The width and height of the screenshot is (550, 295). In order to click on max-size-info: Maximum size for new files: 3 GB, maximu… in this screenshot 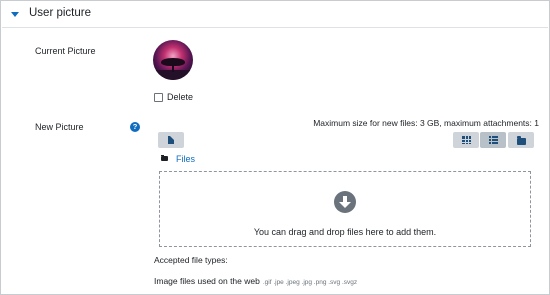, I will do `click(426, 123)`.